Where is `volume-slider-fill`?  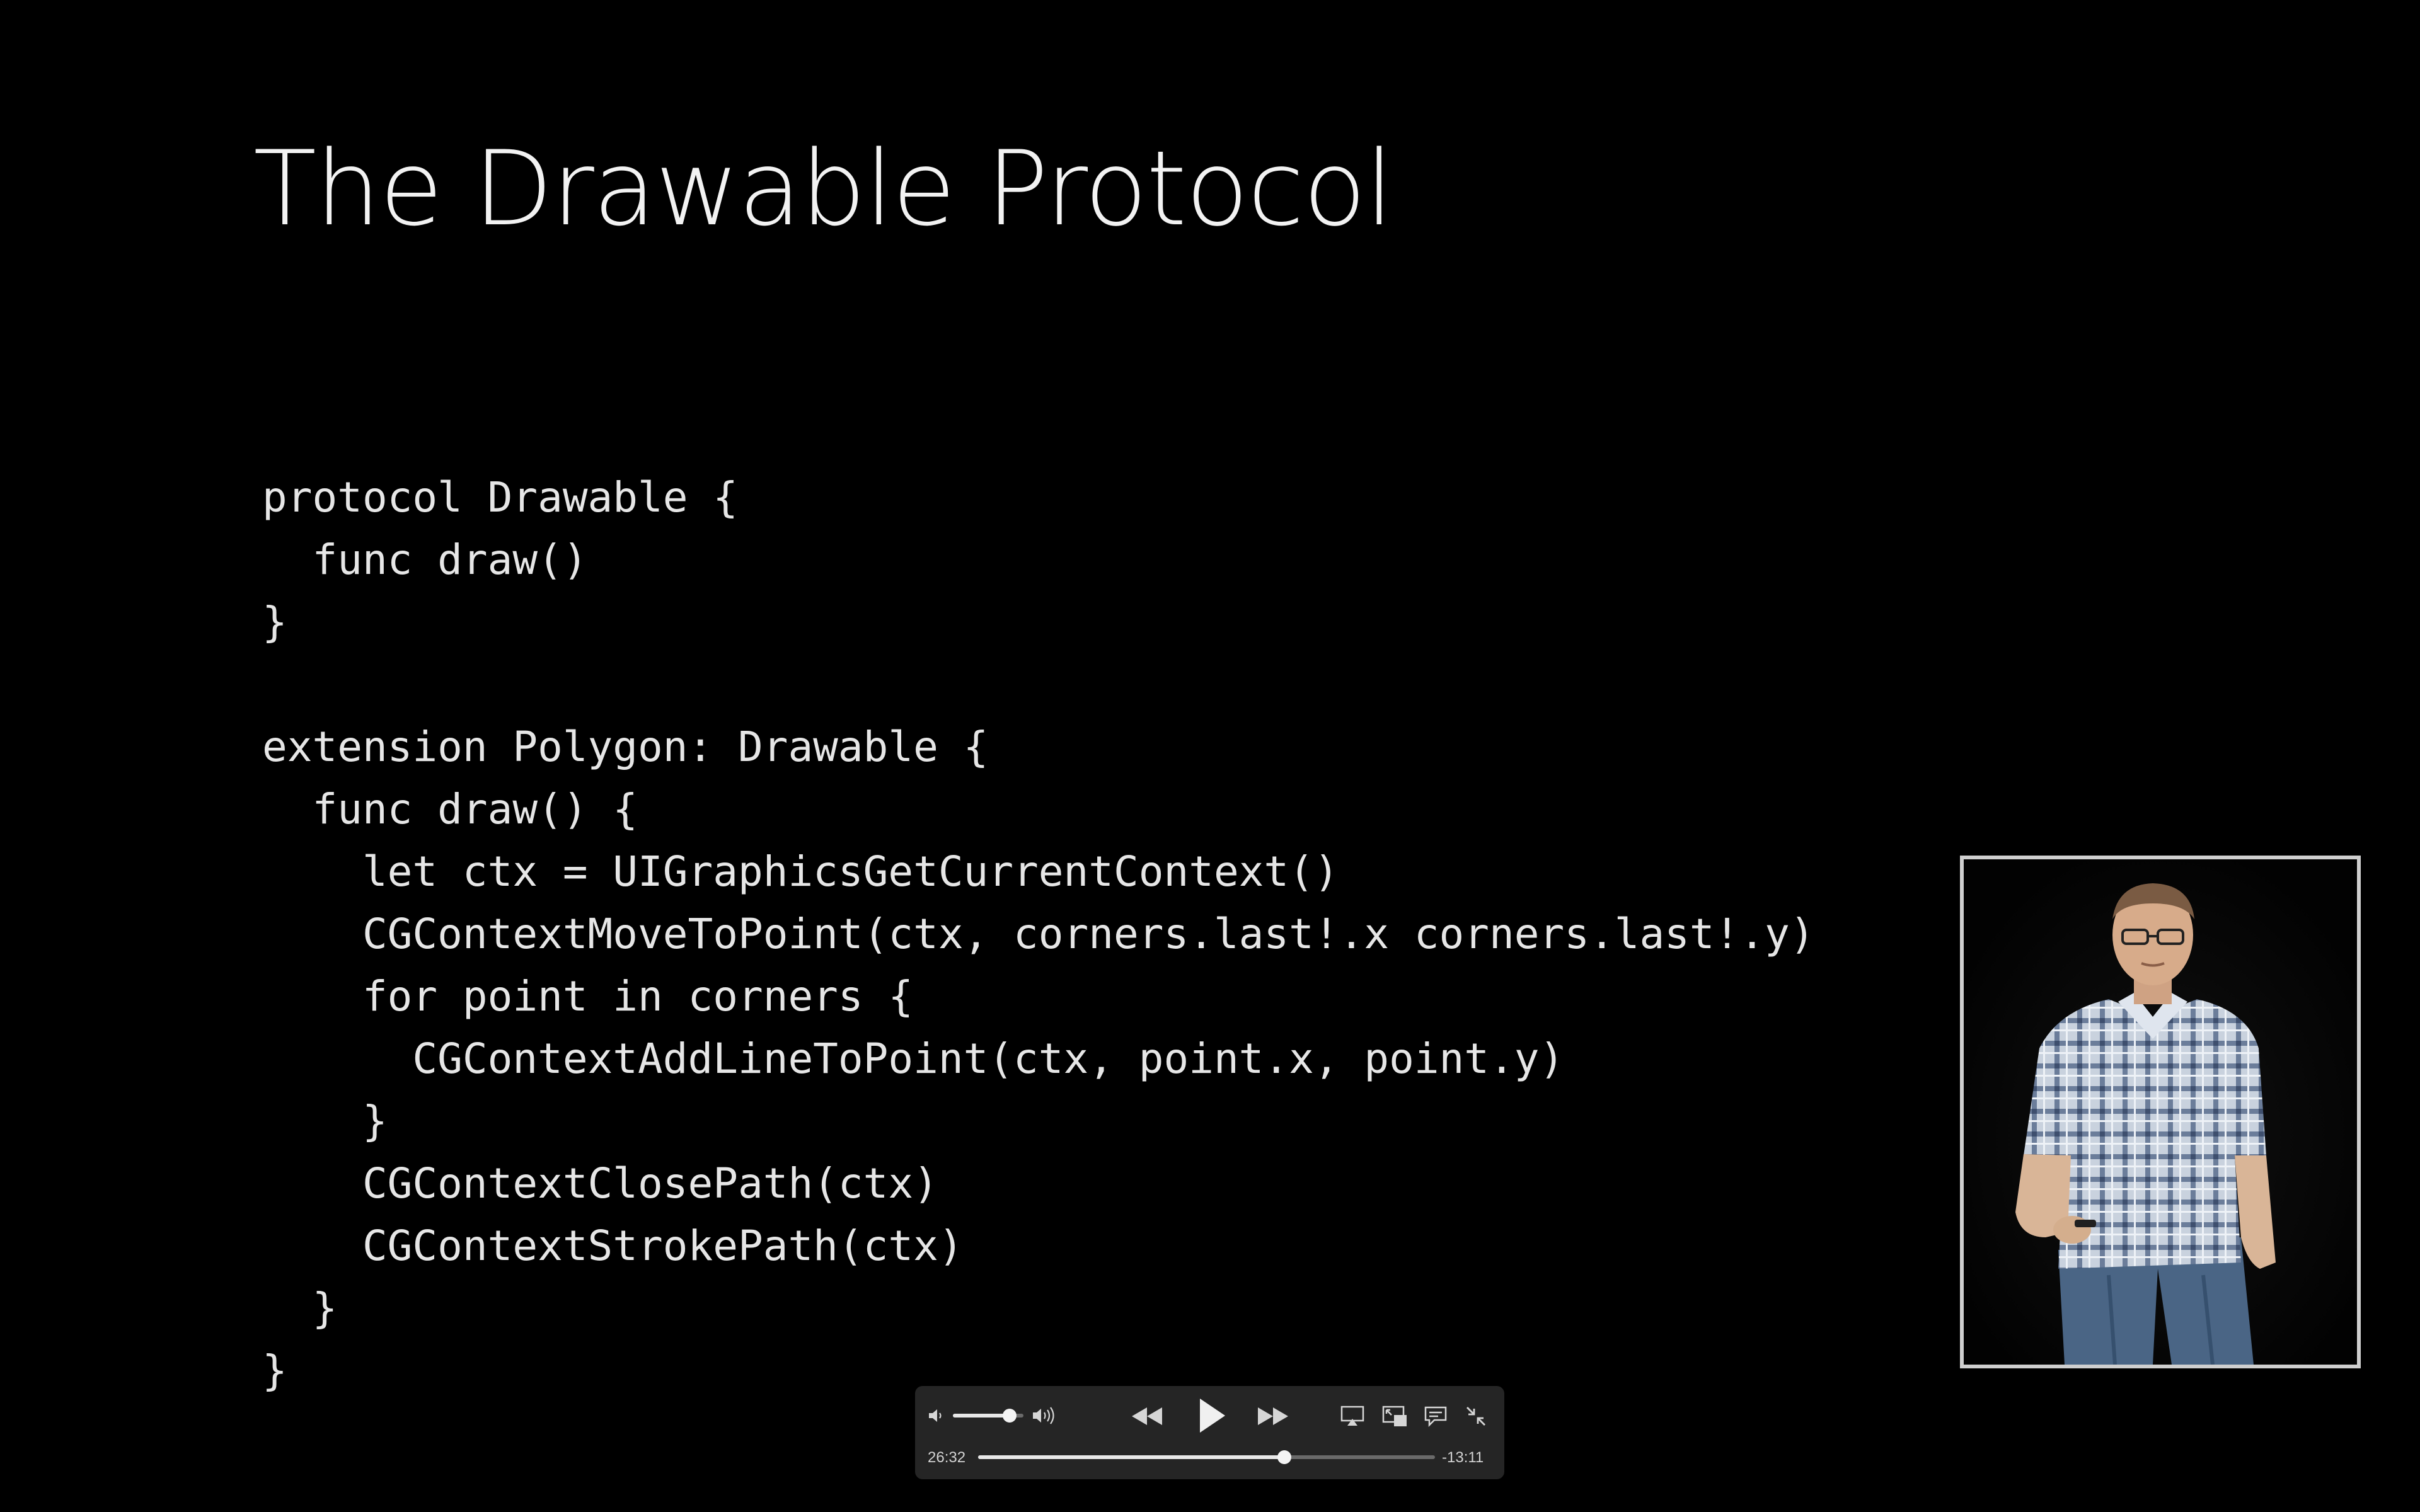 volume-slider-fill is located at coordinates (982, 1416).